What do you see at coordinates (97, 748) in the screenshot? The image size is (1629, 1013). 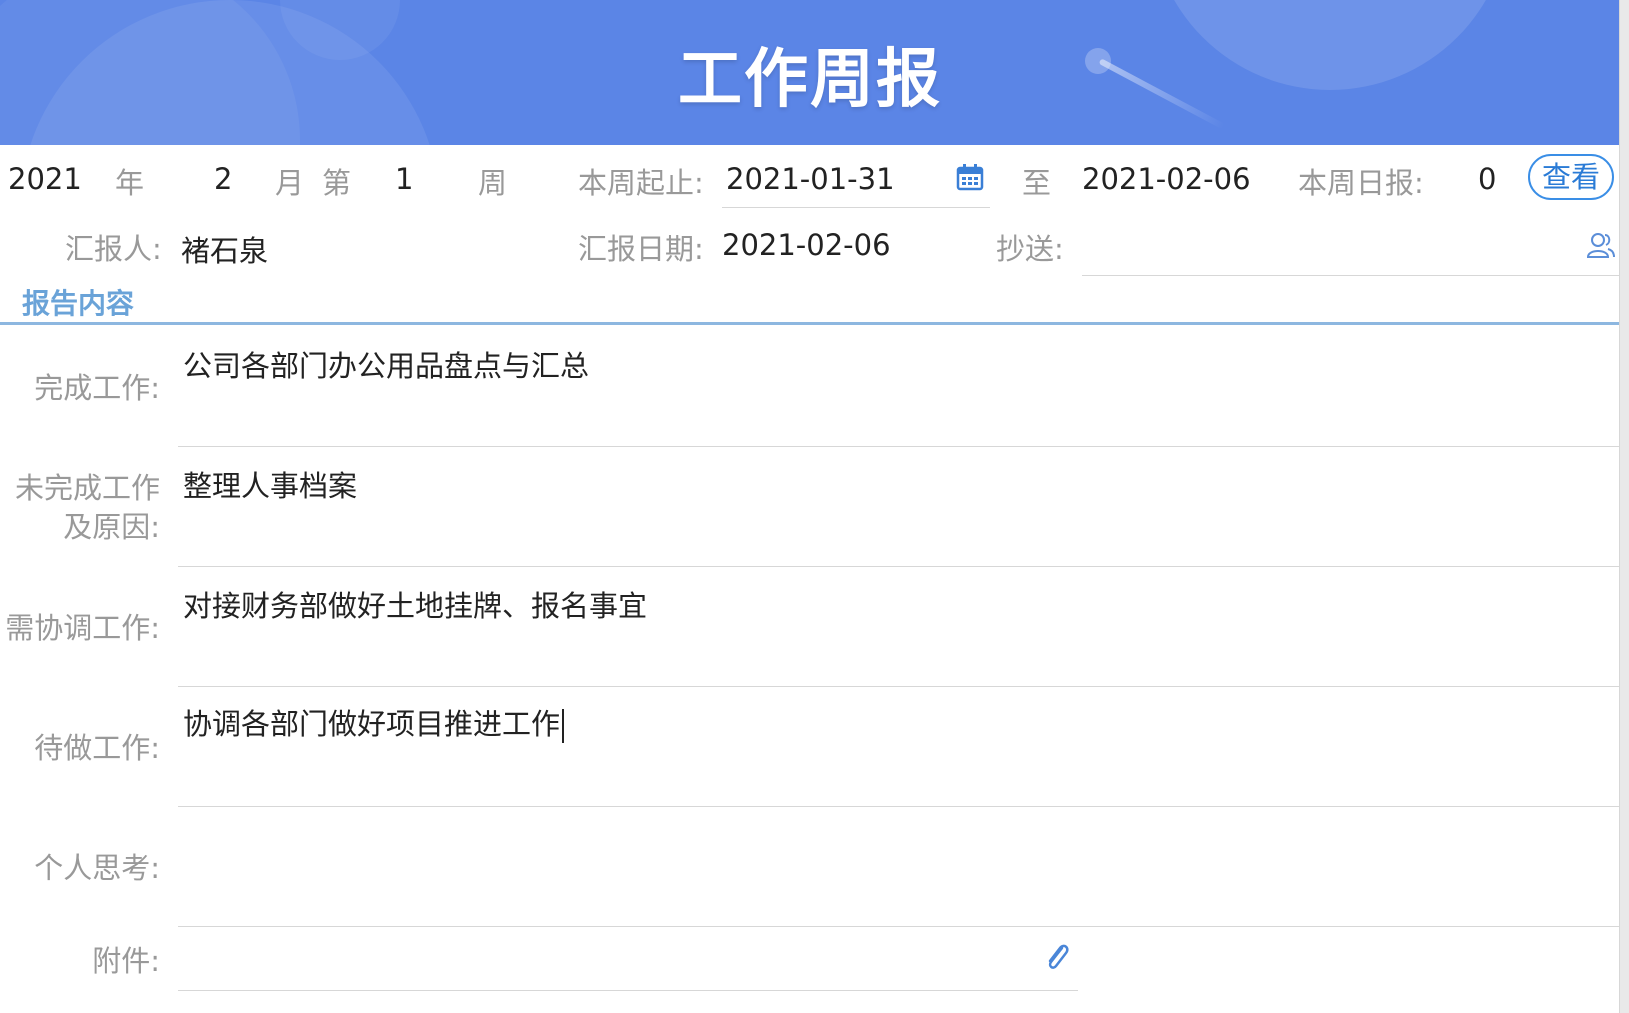 I see `todo-work-label: 待做工作:` at bounding box center [97, 748].